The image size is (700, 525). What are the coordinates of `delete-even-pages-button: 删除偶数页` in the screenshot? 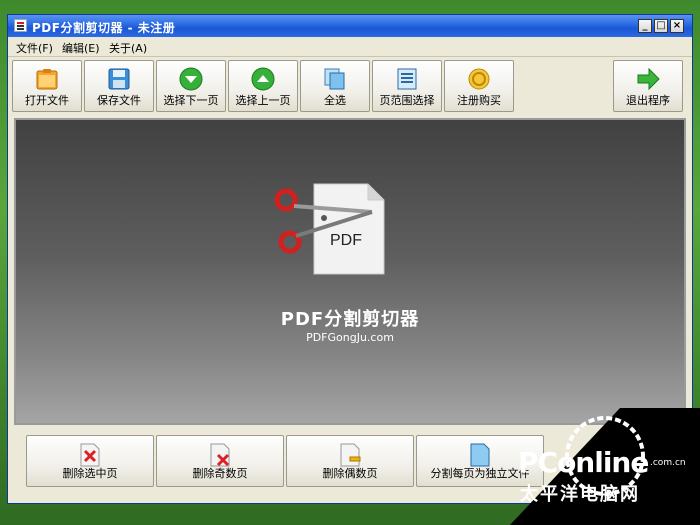 It's located at (350, 461).